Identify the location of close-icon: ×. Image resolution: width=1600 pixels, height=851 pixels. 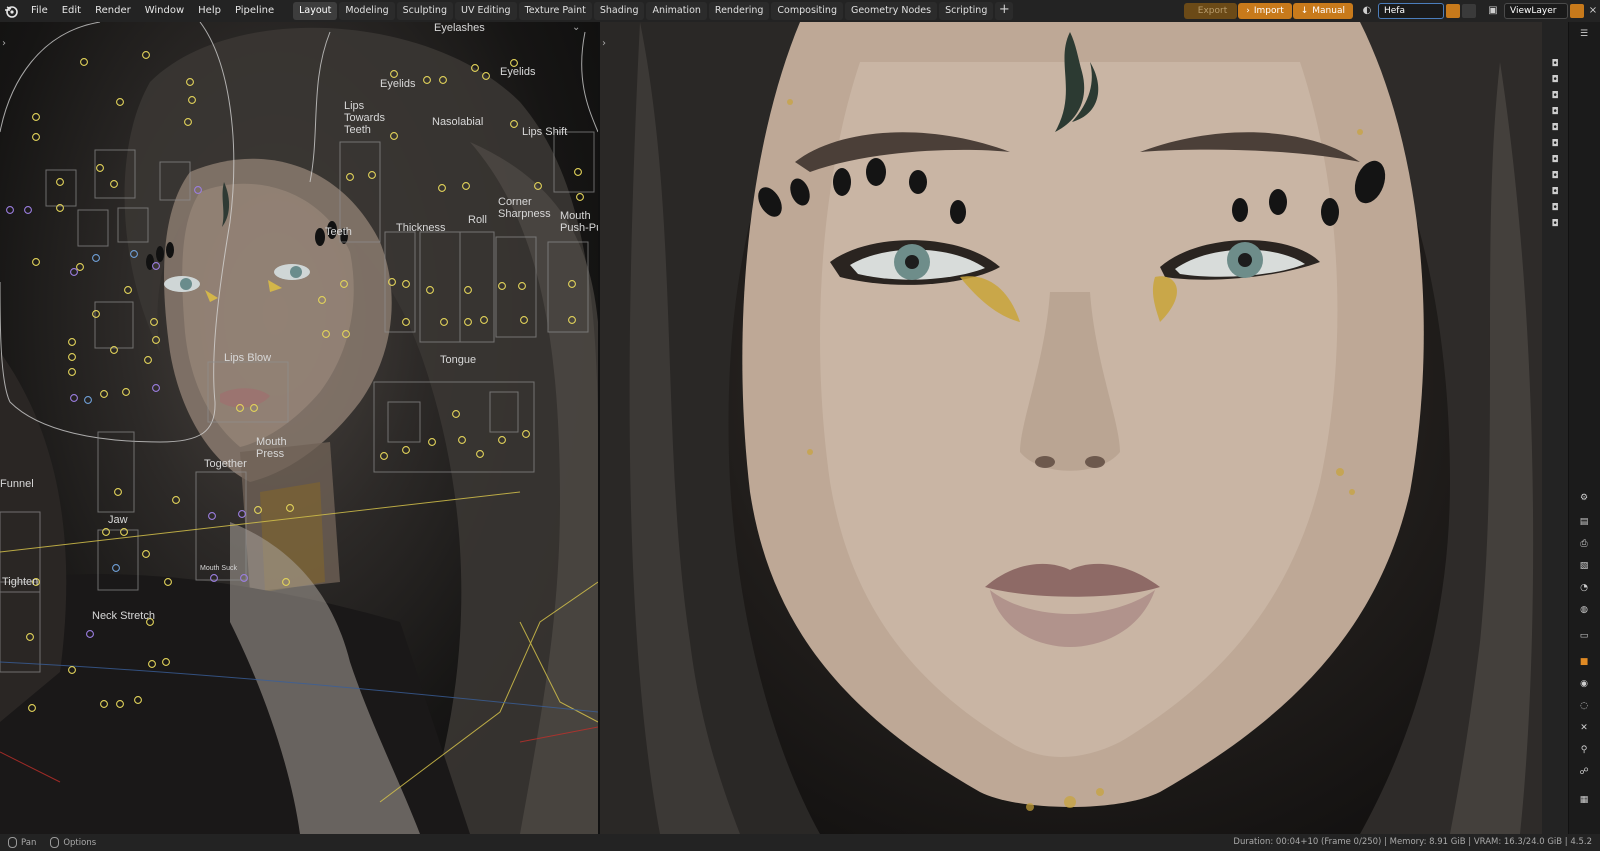
(1593, 11).